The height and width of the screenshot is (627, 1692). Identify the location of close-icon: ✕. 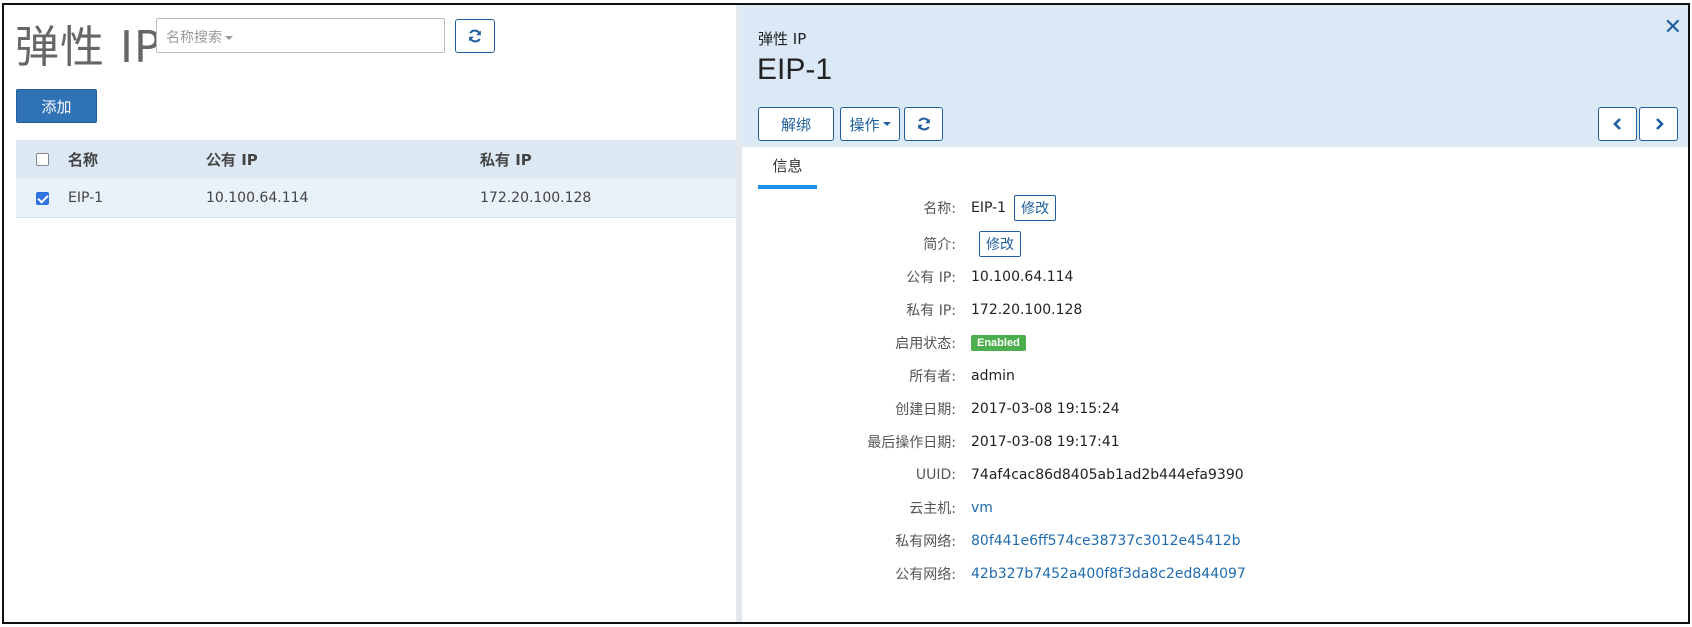
(1673, 28).